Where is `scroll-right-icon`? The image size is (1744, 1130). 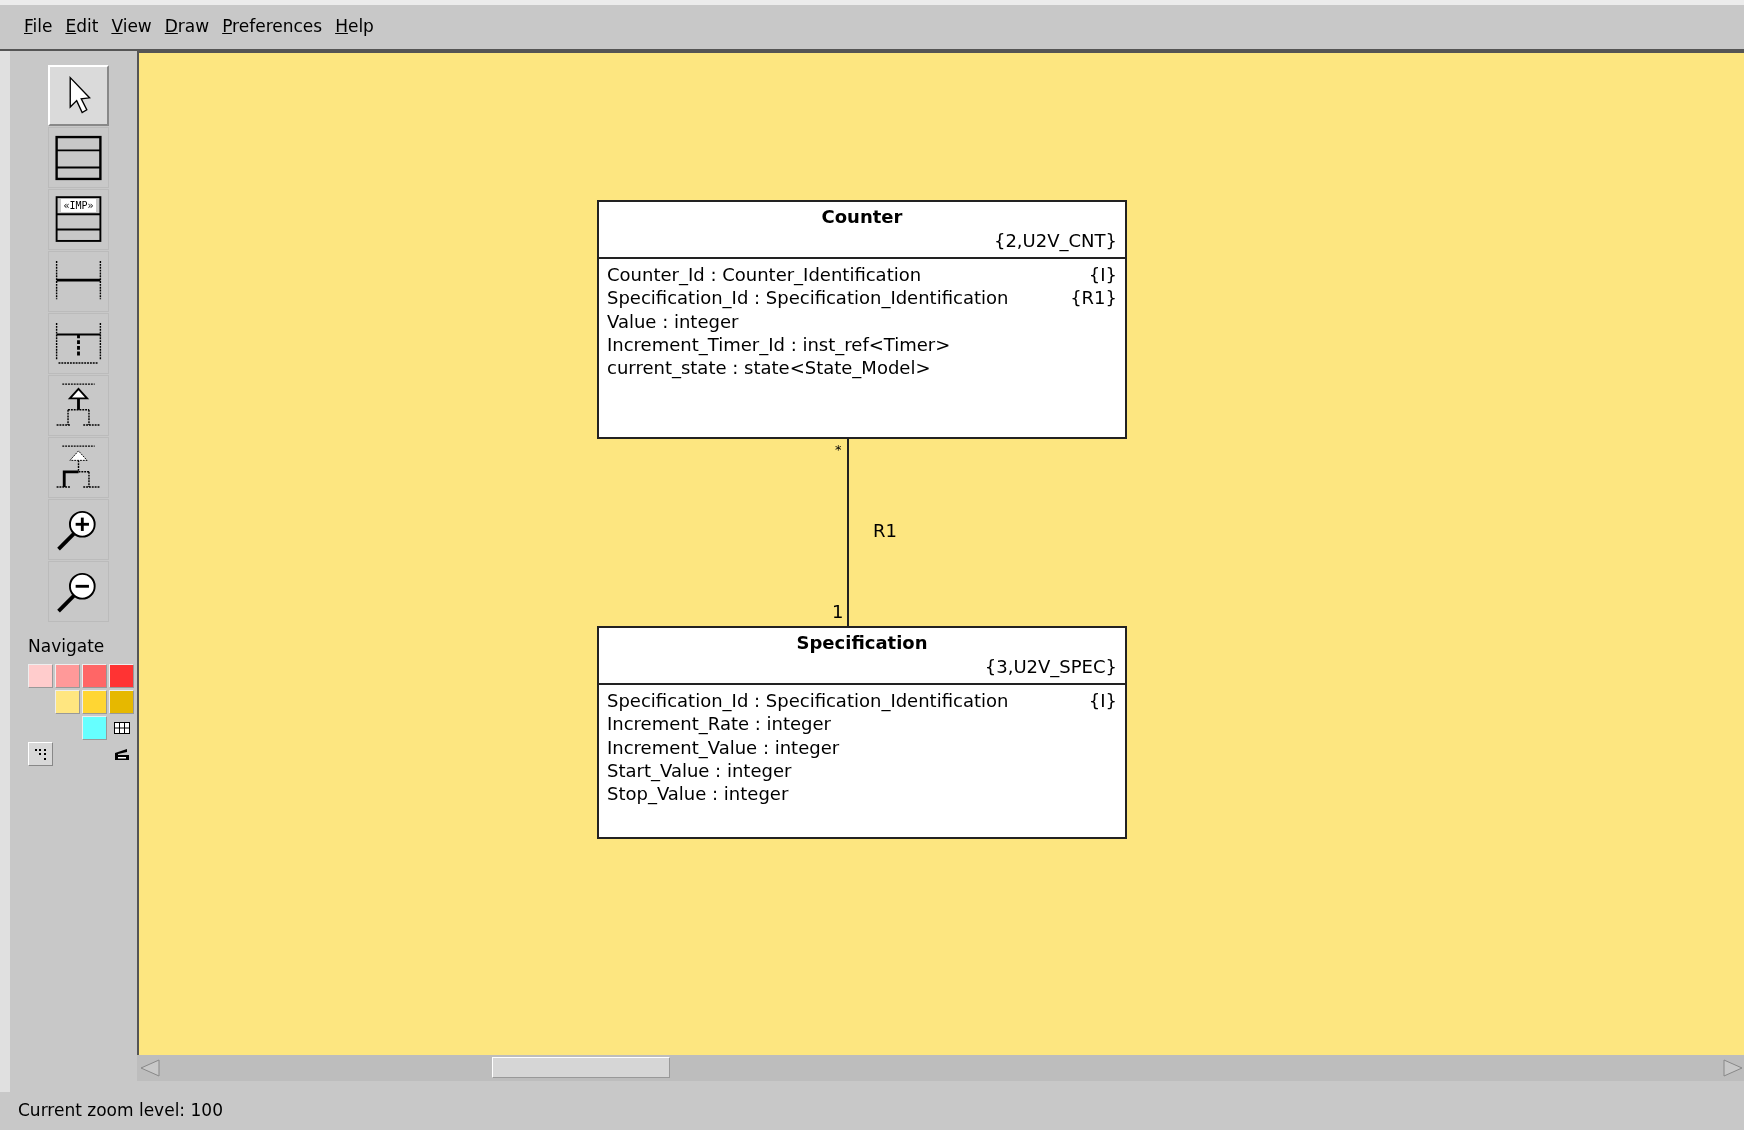
scroll-right-icon is located at coordinates (1733, 1068).